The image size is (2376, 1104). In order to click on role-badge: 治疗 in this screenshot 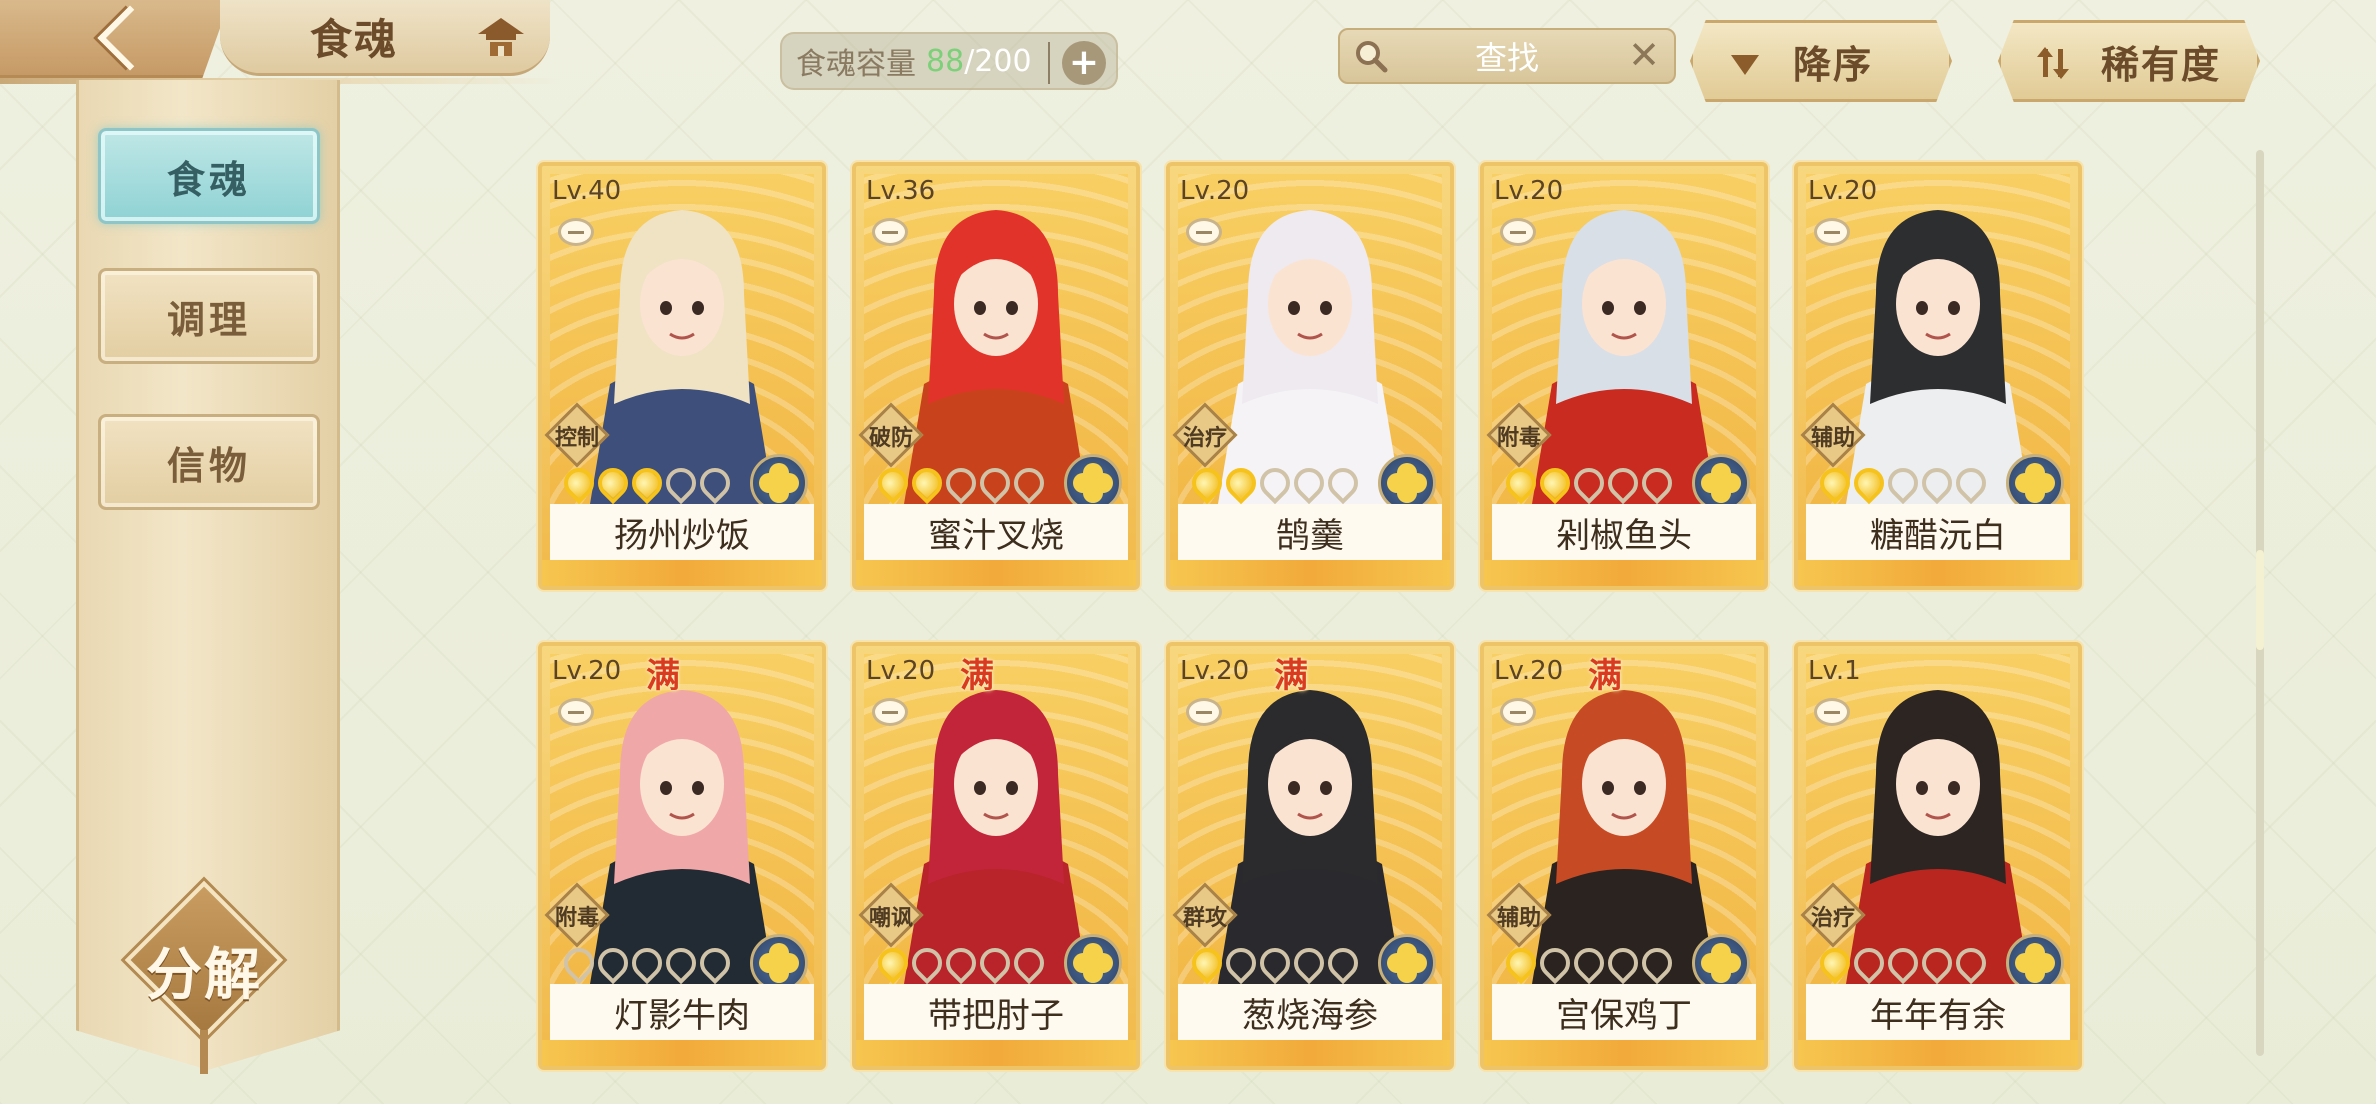, I will do `click(1205, 435)`.